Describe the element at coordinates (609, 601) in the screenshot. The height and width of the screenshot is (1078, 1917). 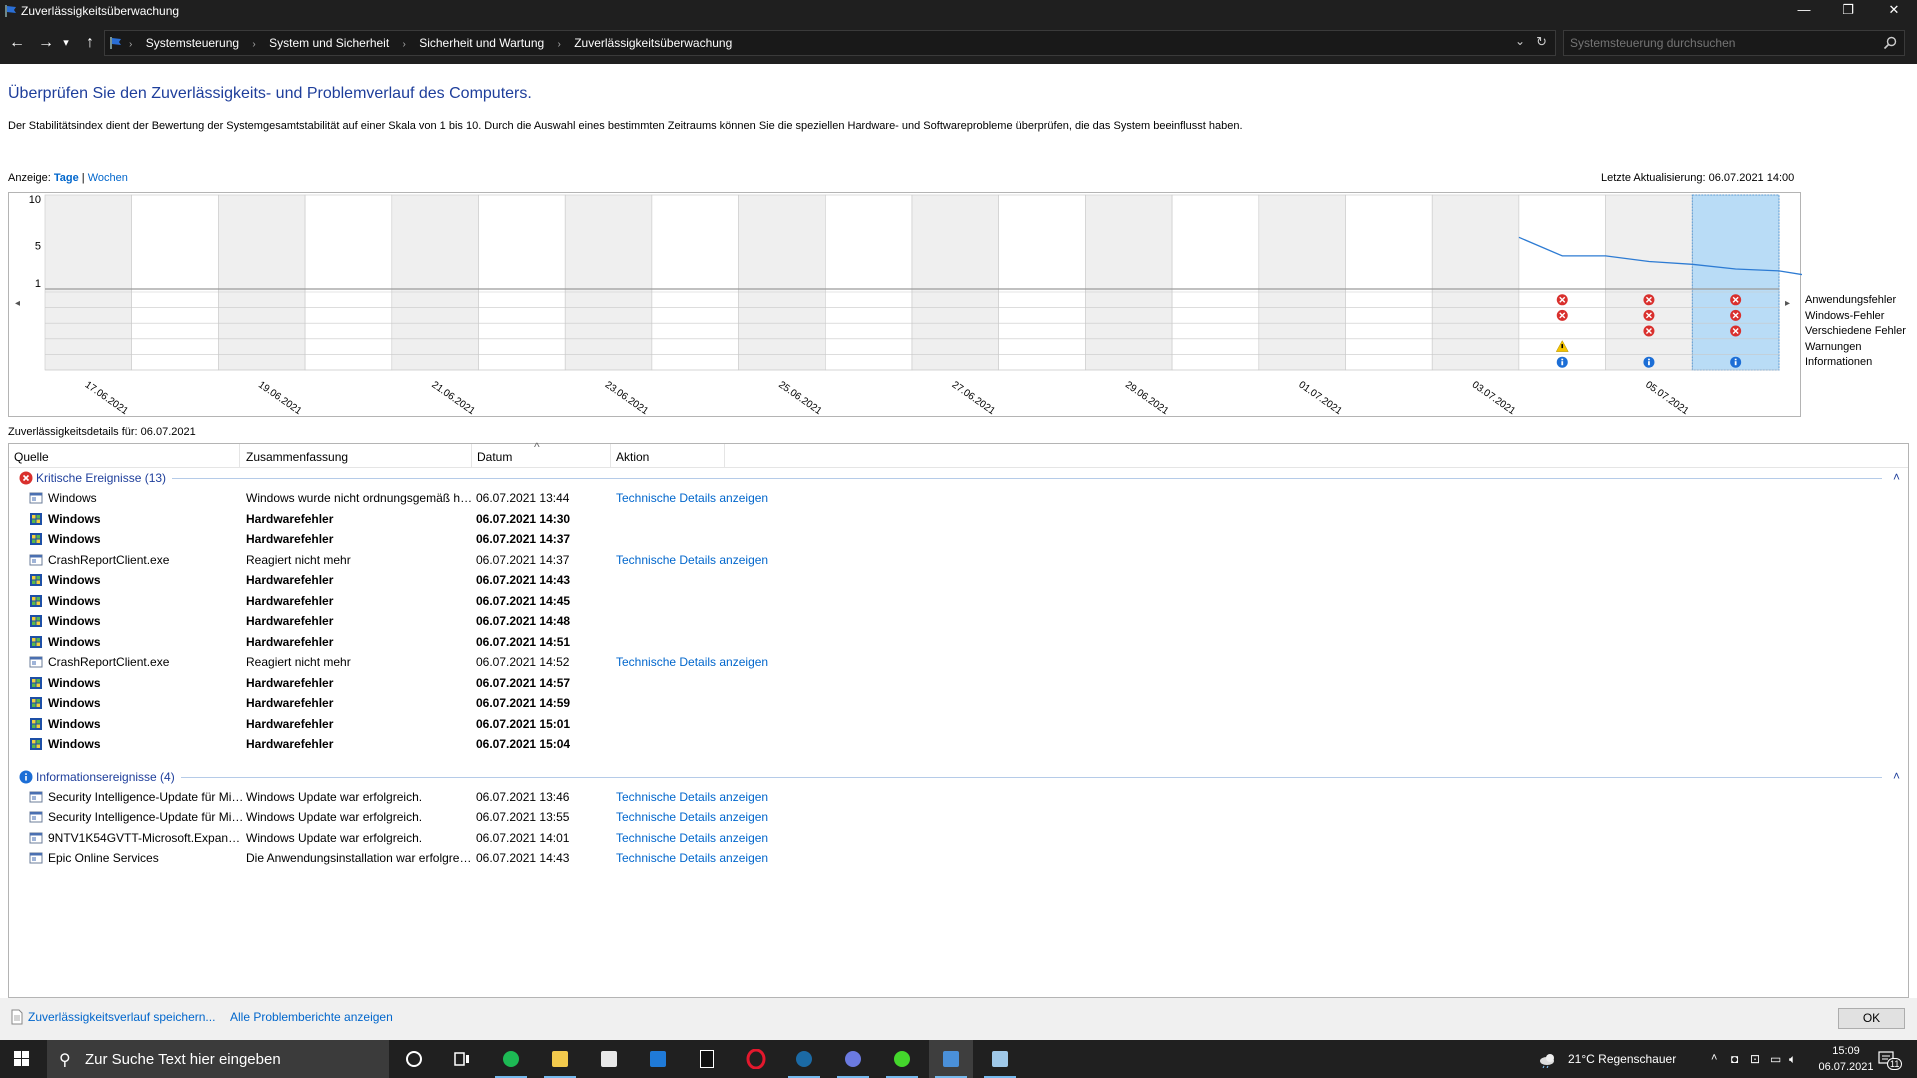
I see `list-item: Windows Hardwarefehler 06.07.2021 14:45` at that location.